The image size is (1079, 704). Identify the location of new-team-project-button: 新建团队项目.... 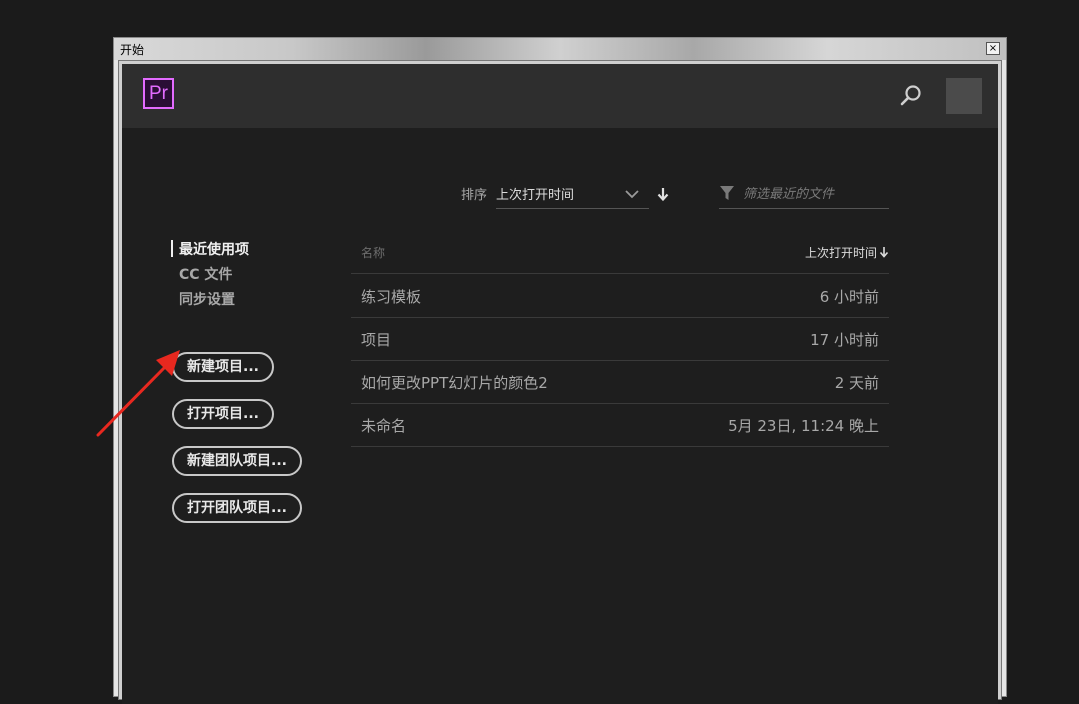
(237, 461).